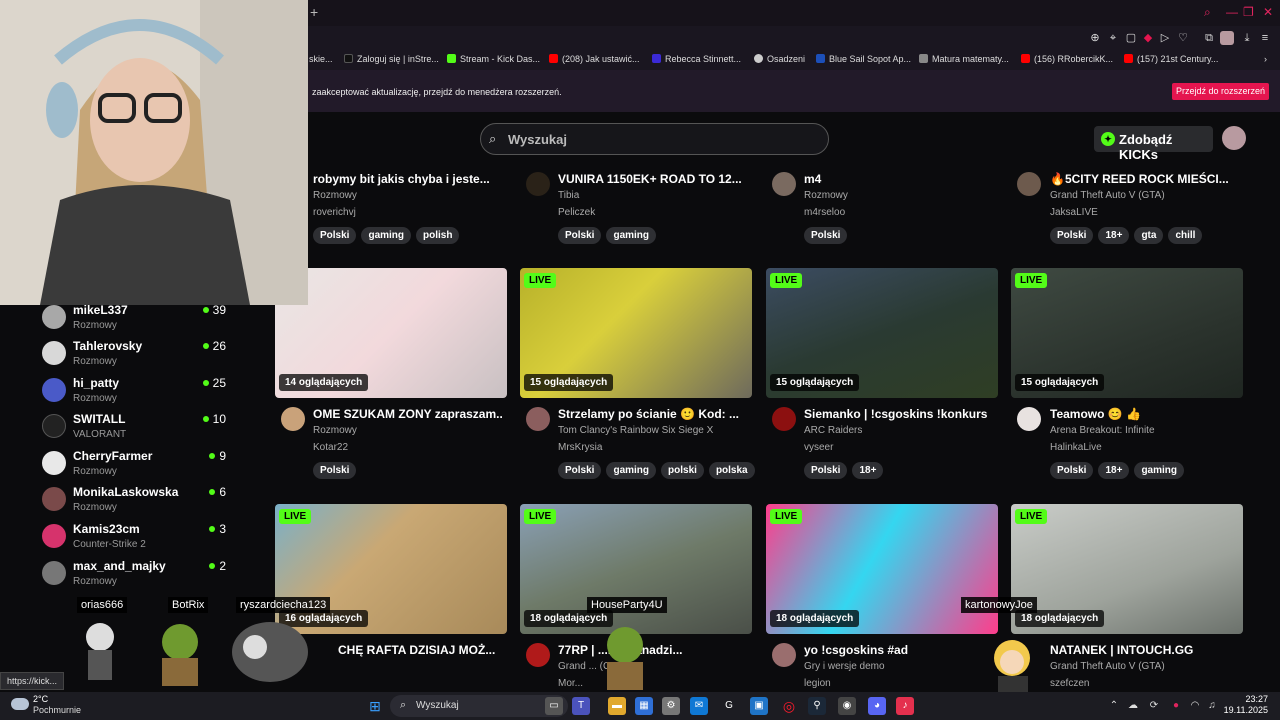 This screenshot has width=1280, height=720. I want to click on stream-category: Gry i wersje demo, so click(844, 666).